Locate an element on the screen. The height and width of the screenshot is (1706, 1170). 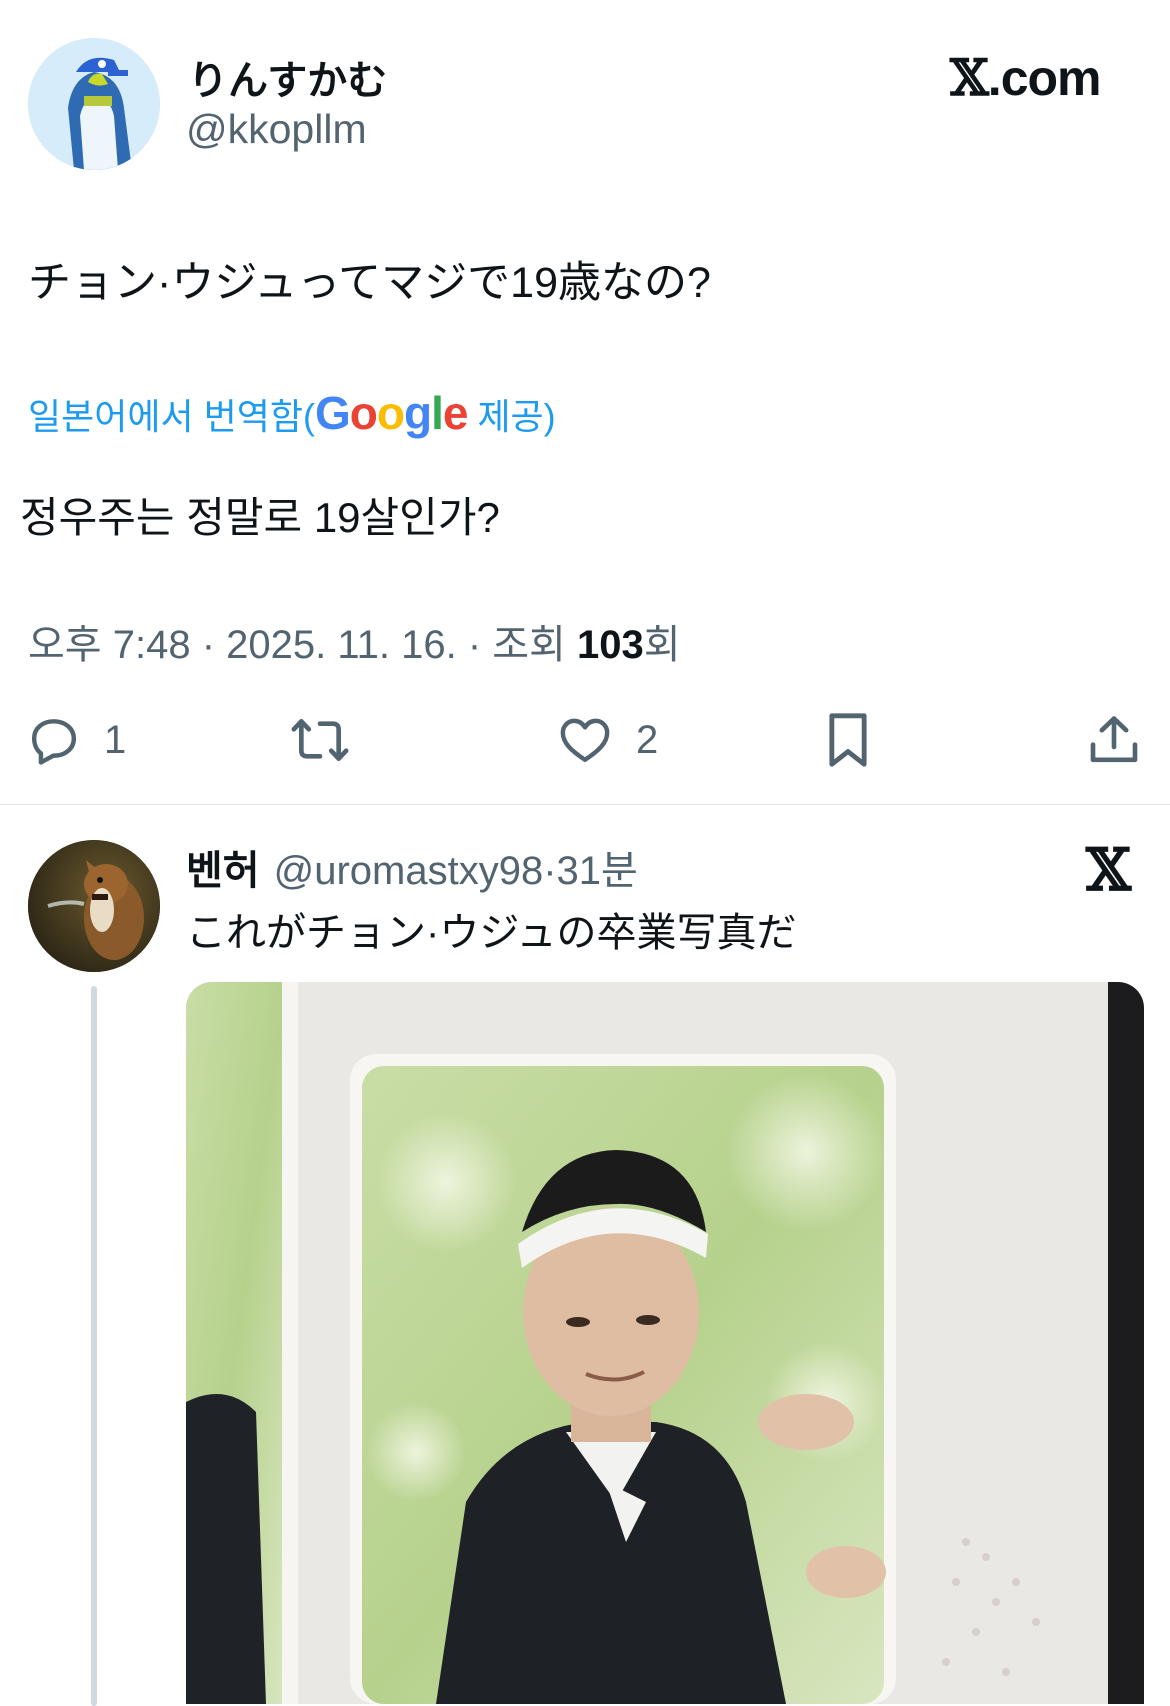
x-com-watermark: 𝕏.com is located at coordinates (1025, 77).